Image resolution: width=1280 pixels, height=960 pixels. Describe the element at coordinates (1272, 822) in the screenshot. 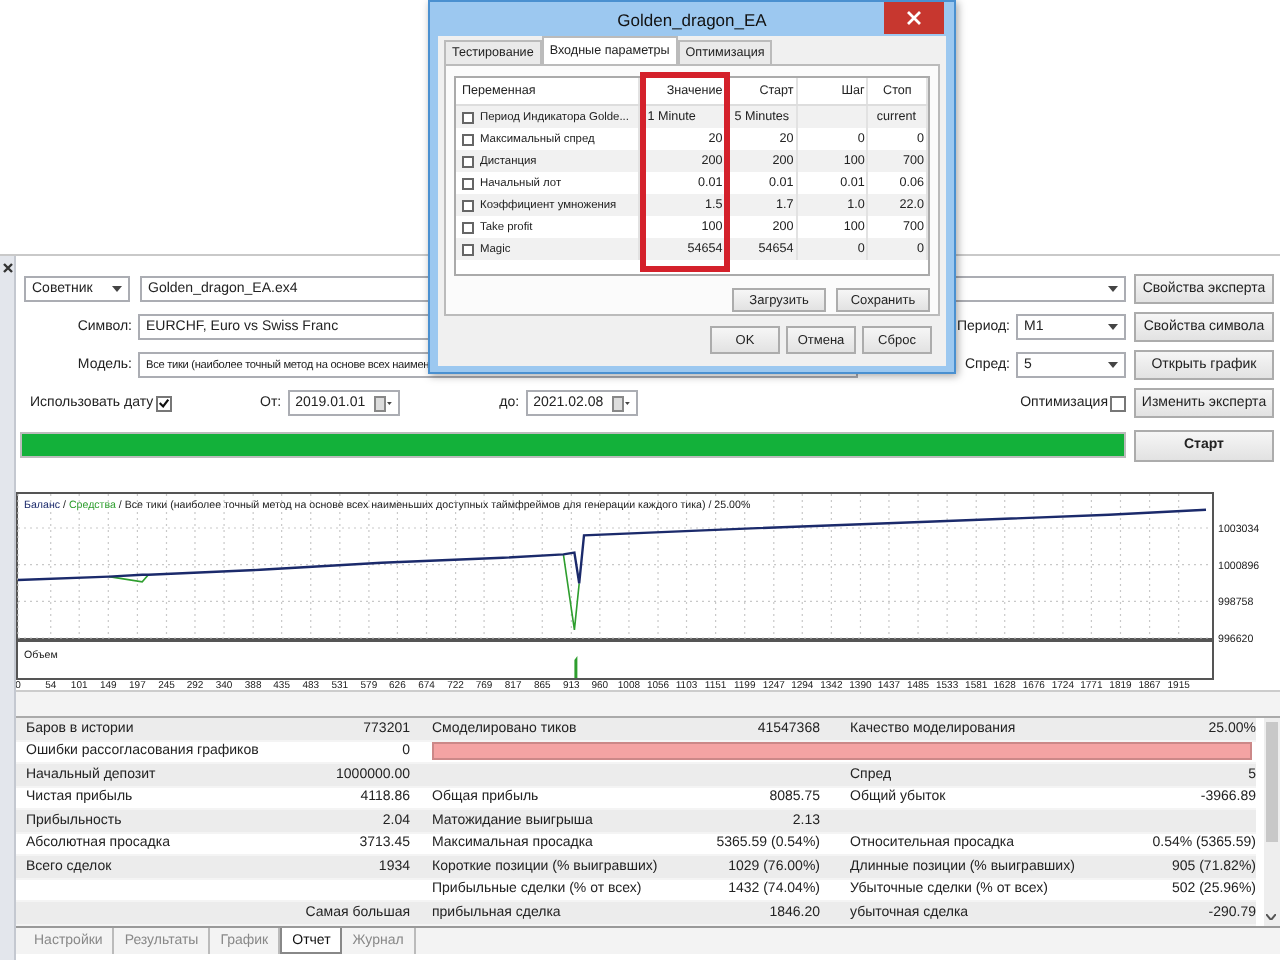

I see `scrollbar` at that location.